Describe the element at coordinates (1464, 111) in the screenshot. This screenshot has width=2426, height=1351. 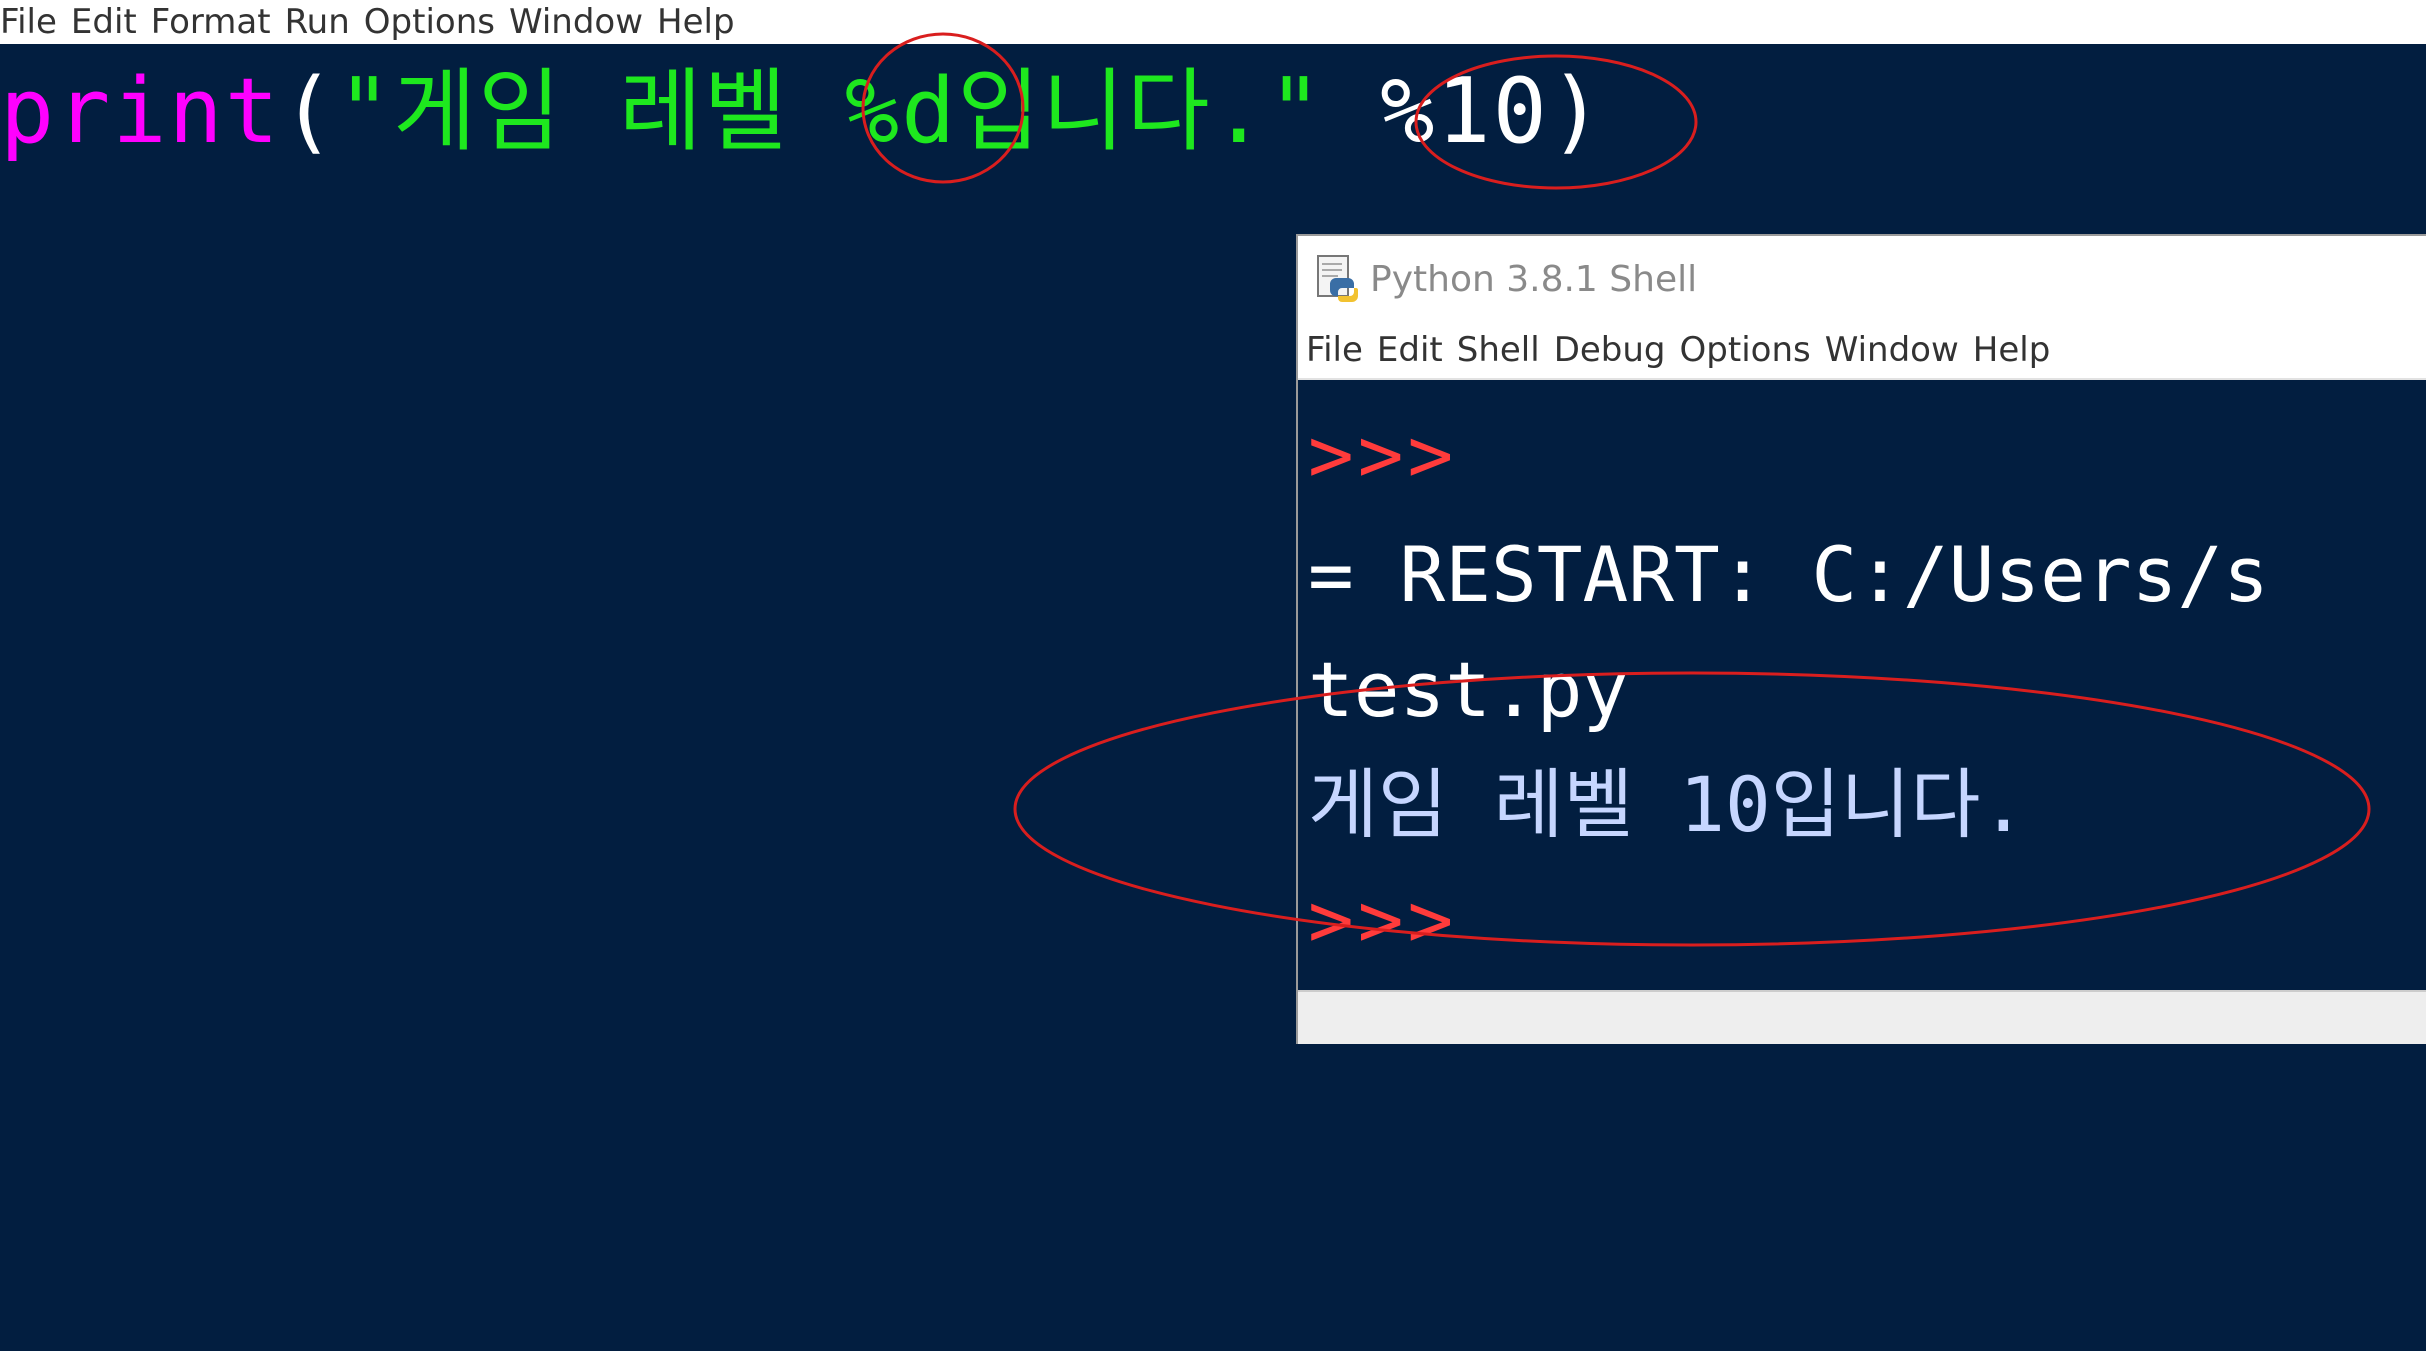
I see `code-format-operator: %10` at that location.